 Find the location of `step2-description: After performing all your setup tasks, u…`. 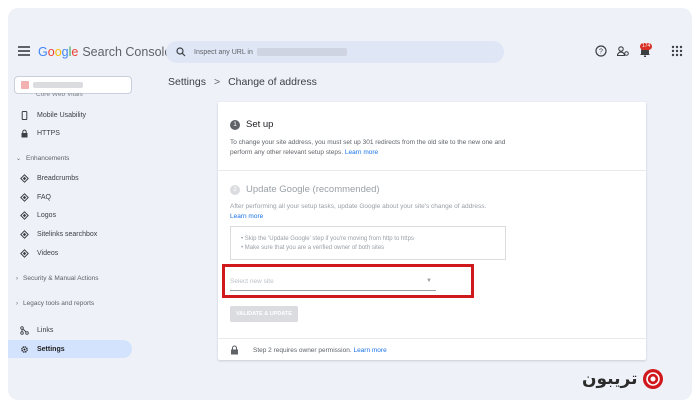

step2-description: After performing all your setup tasks, u… is located at coordinates (358, 211).